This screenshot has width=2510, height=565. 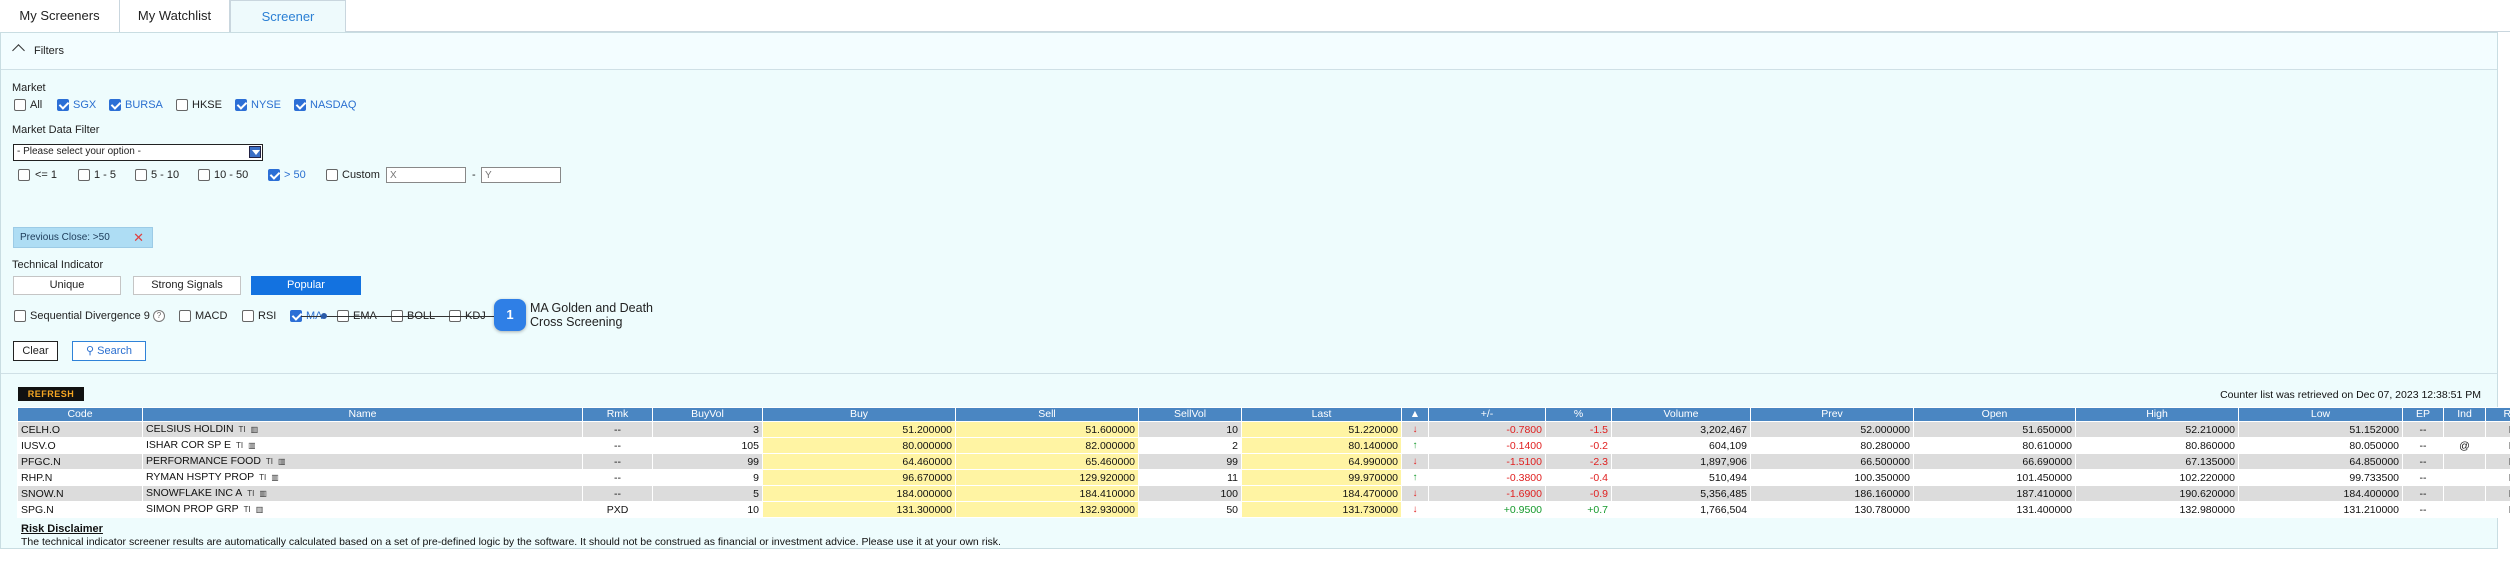 What do you see at coordinates (80, 493) in the screenshot?
I see `cell-code: SNOW.N` at bounding box center [80, 493].